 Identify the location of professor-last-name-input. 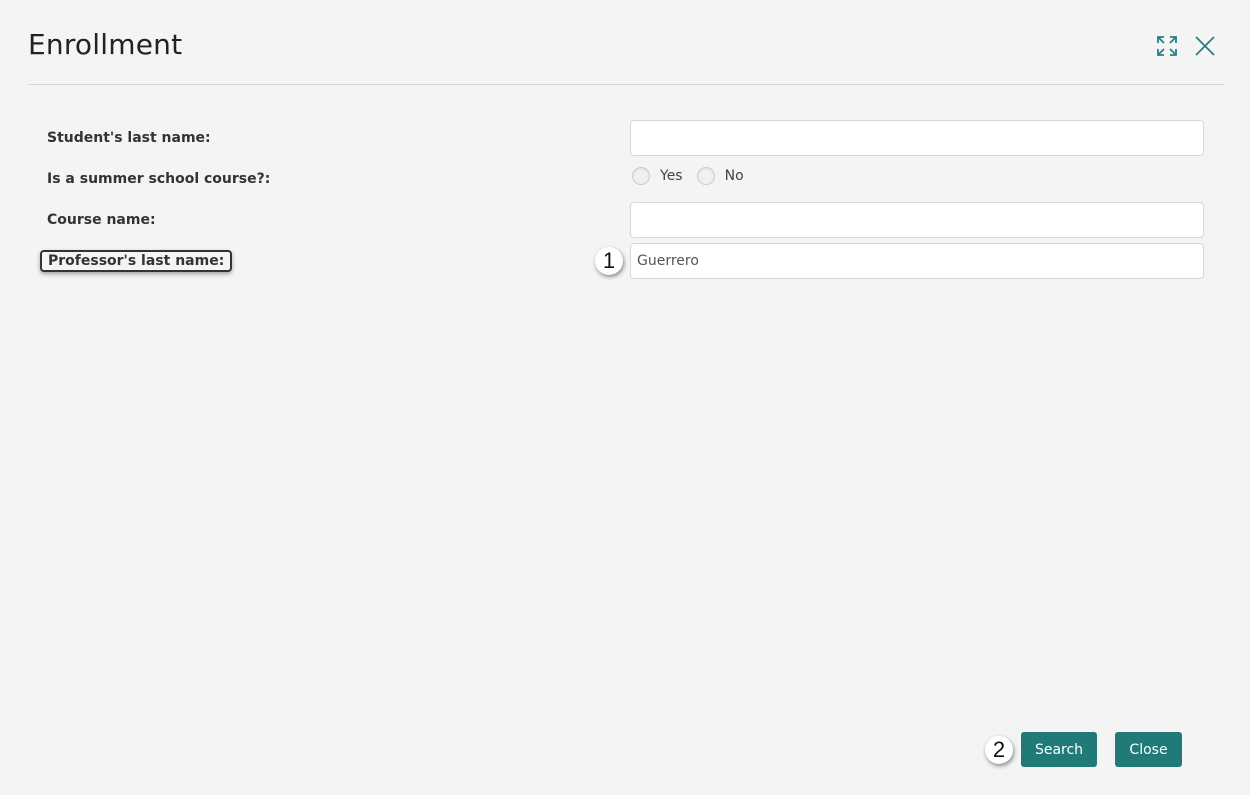
(917, 261).